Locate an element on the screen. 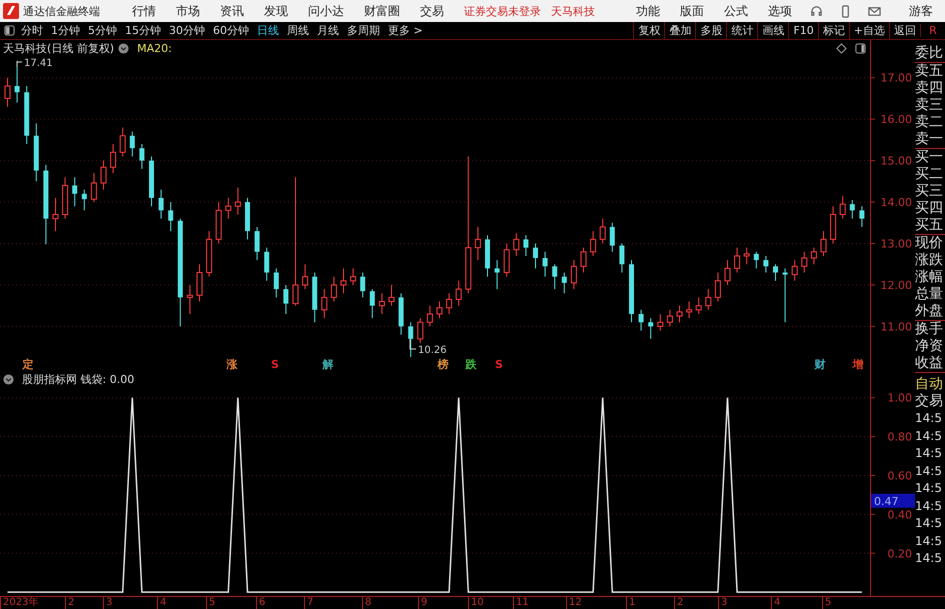 The height and width of the screenshot is (609, 945). menu-item: 问小达 is located at coordinates (326, 11).